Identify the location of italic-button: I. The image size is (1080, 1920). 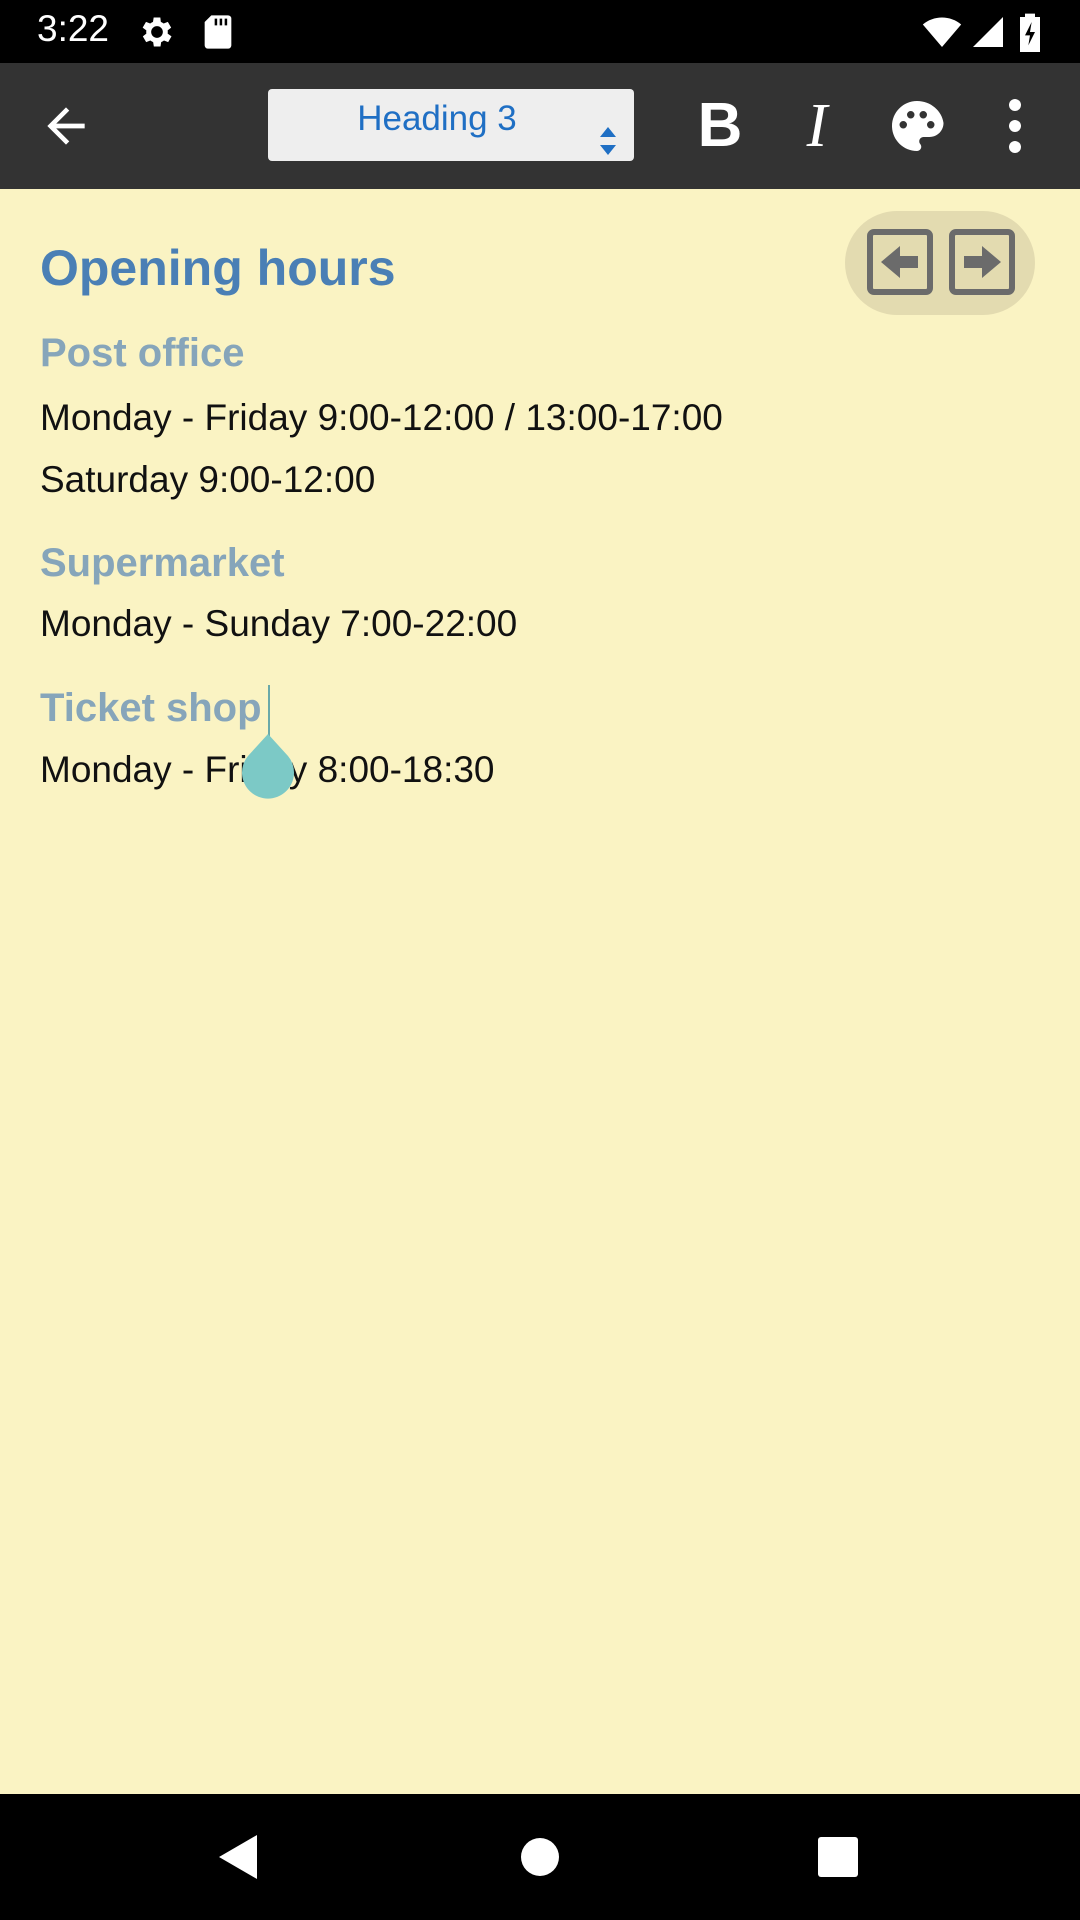
(817, 126).